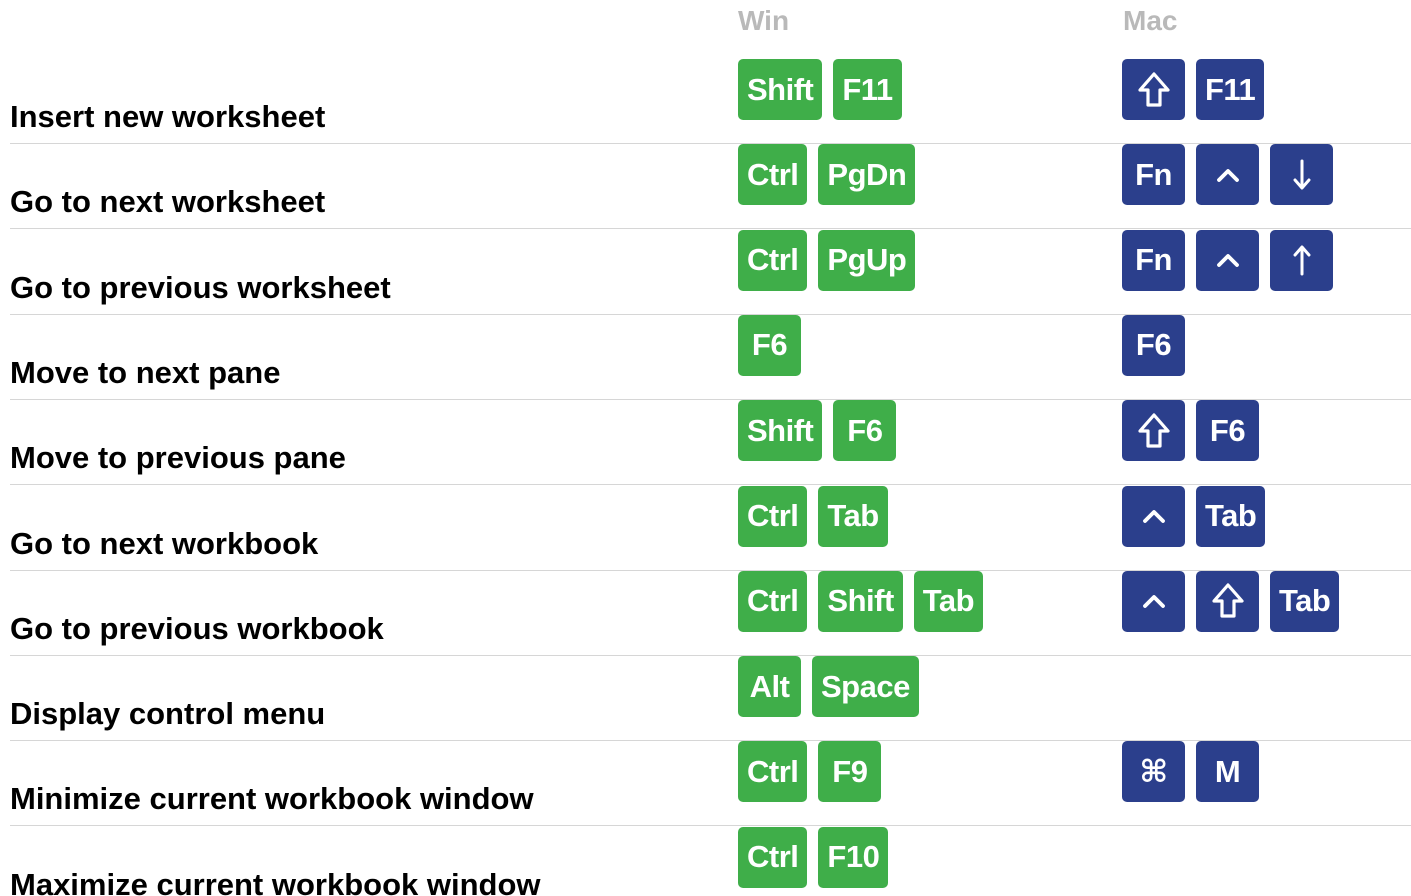 The height and width of the screenshot is (896, 1411). What do you see at coordinates (275, 881) in the screenshot?
I see `shortcut-label: Maximize current workbook window` at bounding box center [275, 881].